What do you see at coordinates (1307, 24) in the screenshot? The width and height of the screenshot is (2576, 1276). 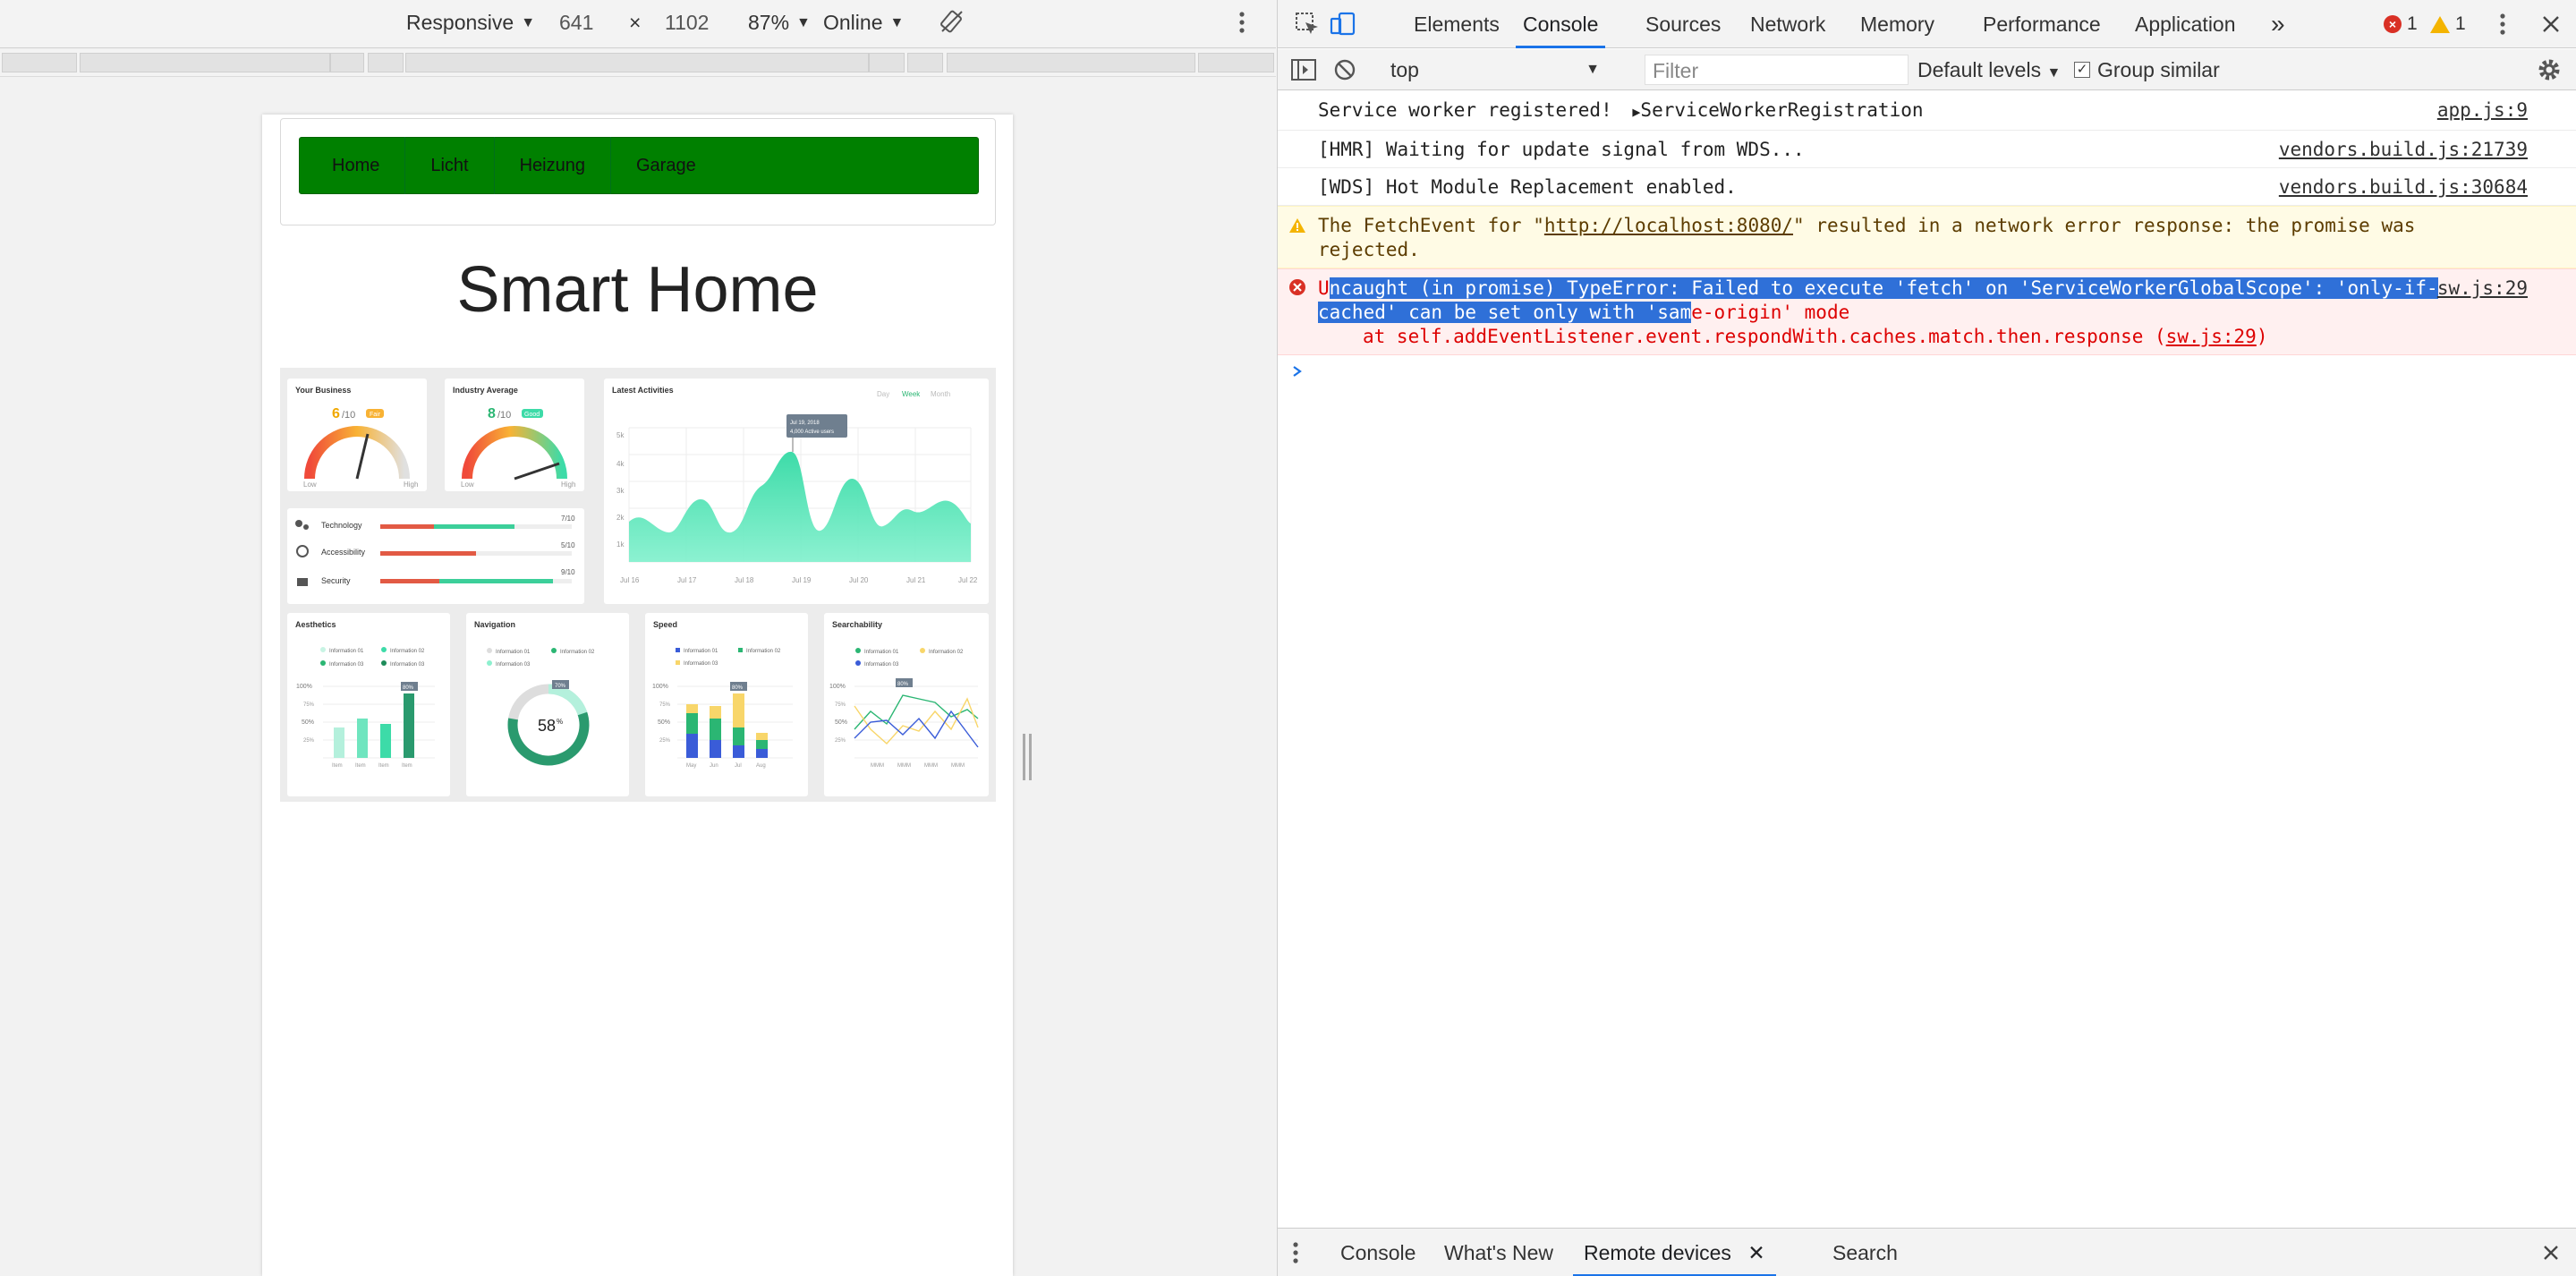 I see `inspect-element-icon` at bounding box center [1307, 24].